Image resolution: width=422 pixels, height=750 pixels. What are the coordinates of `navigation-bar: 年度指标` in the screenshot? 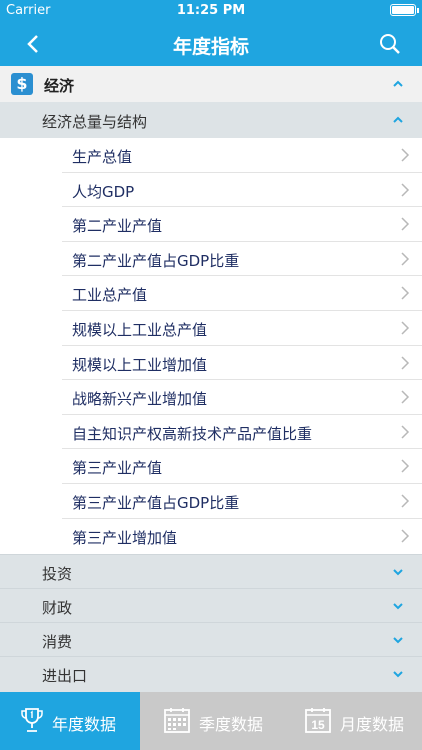 It's located at (211, 44).